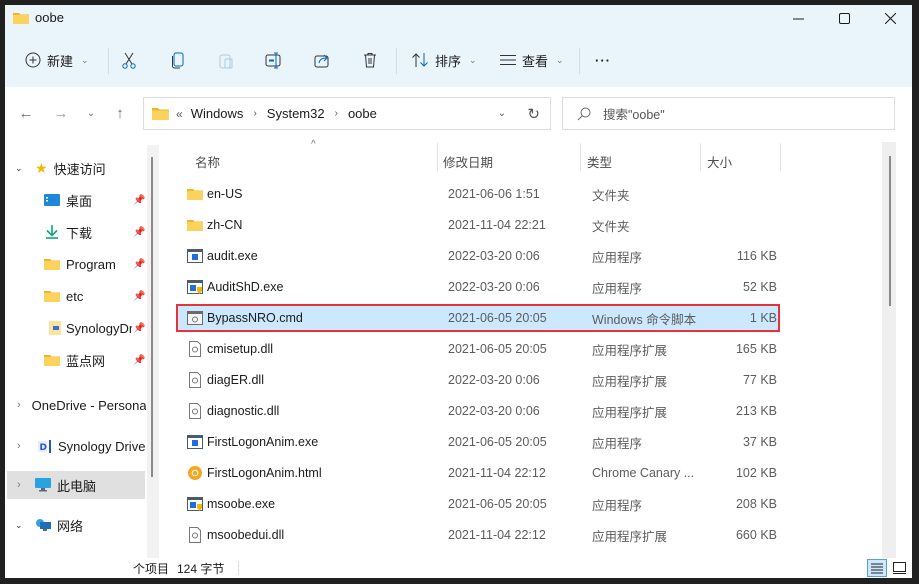  I want to click on search-box: 搜索"oobe", so click(728, 113).